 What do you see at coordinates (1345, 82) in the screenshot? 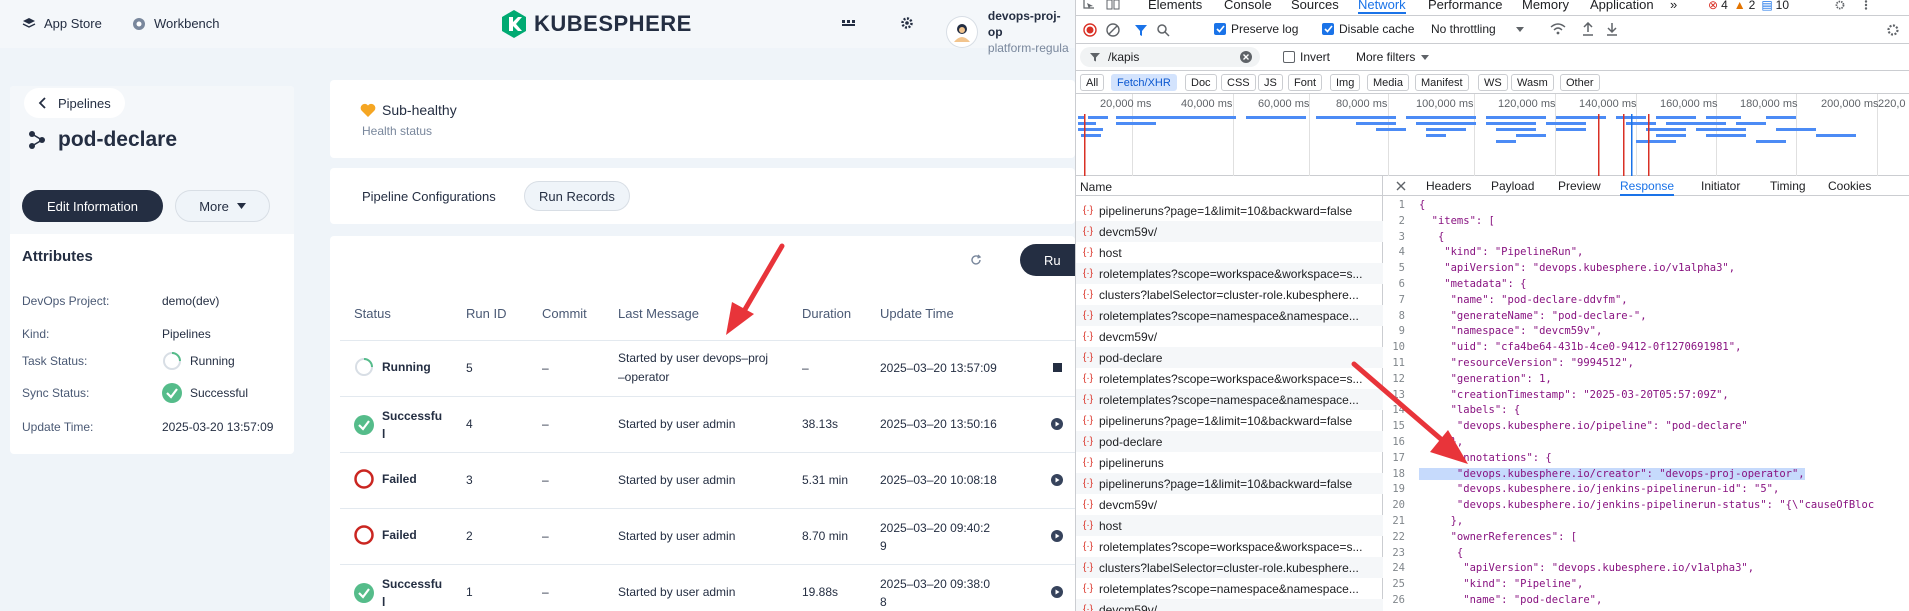
I see `type-img: Img` at bounding box center [1345, 82].